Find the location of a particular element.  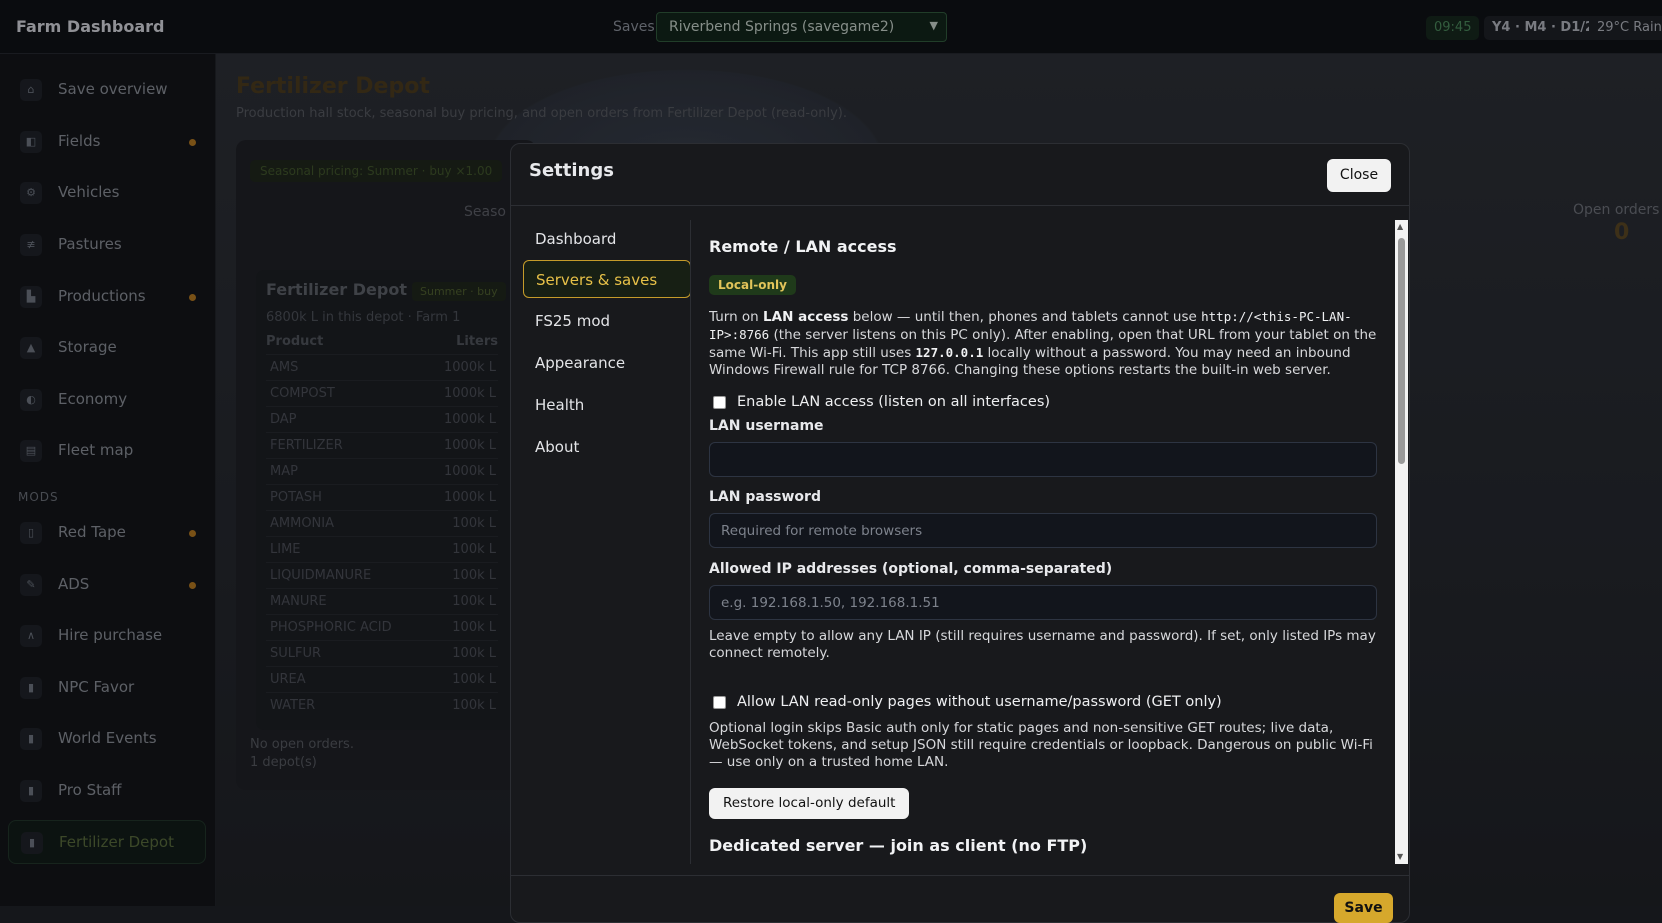

lan-password-label: LAN password is located at coordinates (765, 497).